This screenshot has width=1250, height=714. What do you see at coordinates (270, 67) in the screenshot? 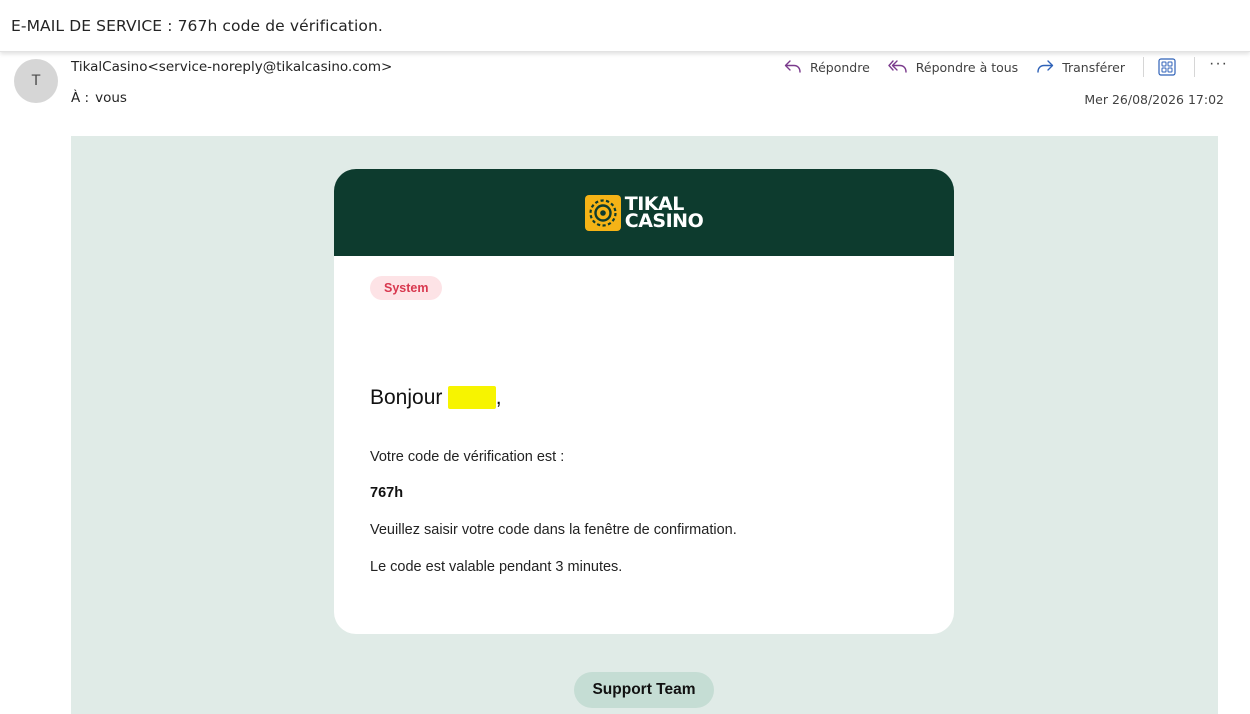
I see `sender-email: <service-noreply@tikalcasino.com>` at bounding box center [270, 67].